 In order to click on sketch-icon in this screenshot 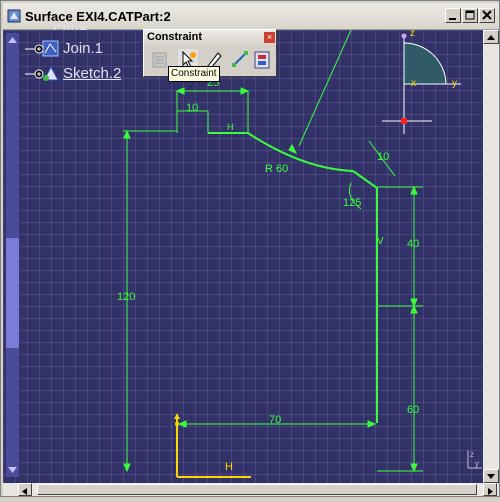, I will do `click(42, 73)`.